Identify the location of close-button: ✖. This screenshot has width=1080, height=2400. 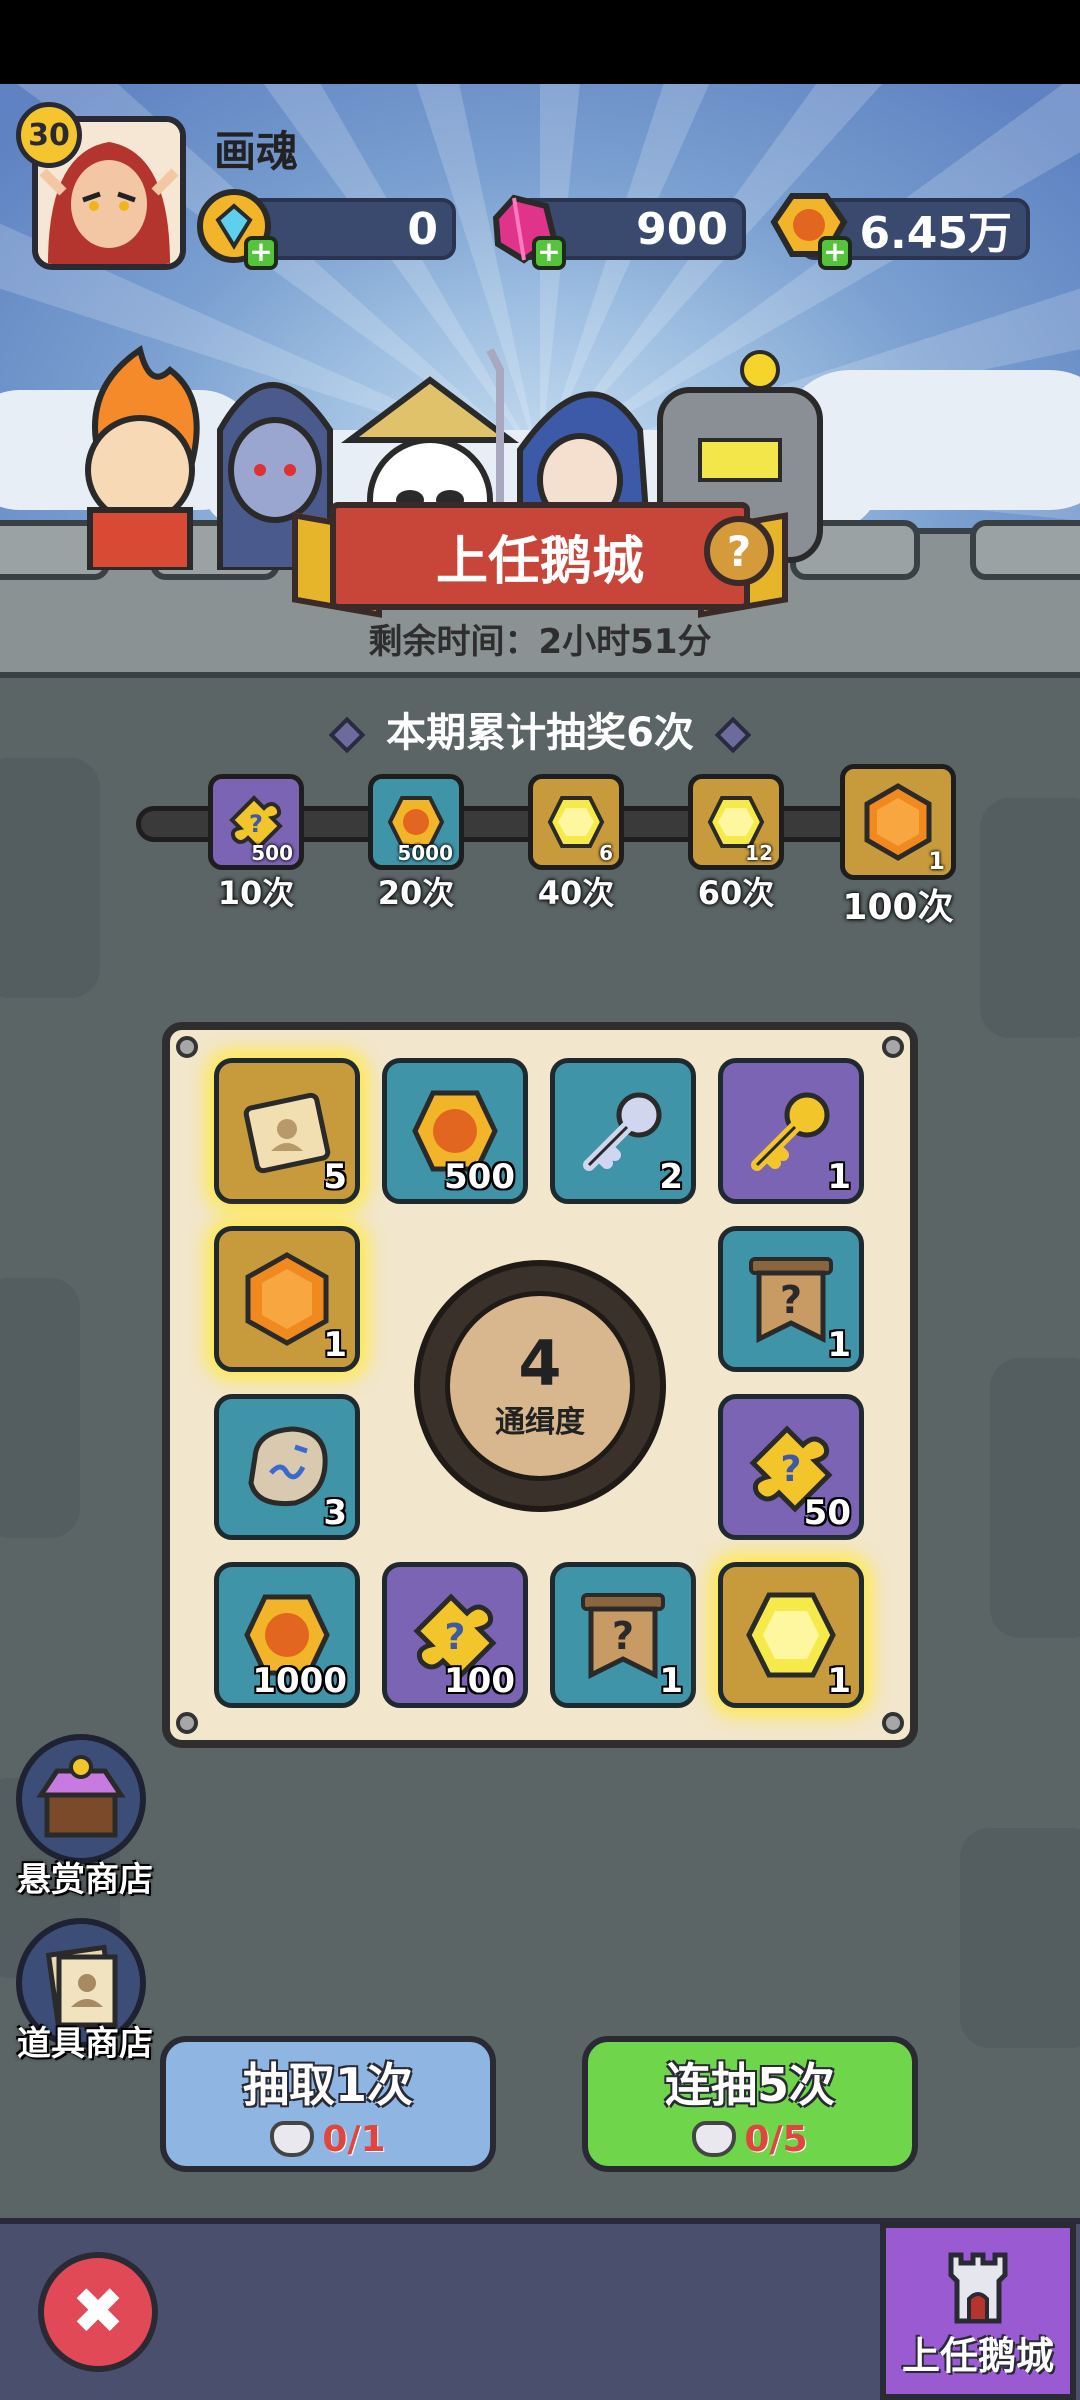
(98, 2312).